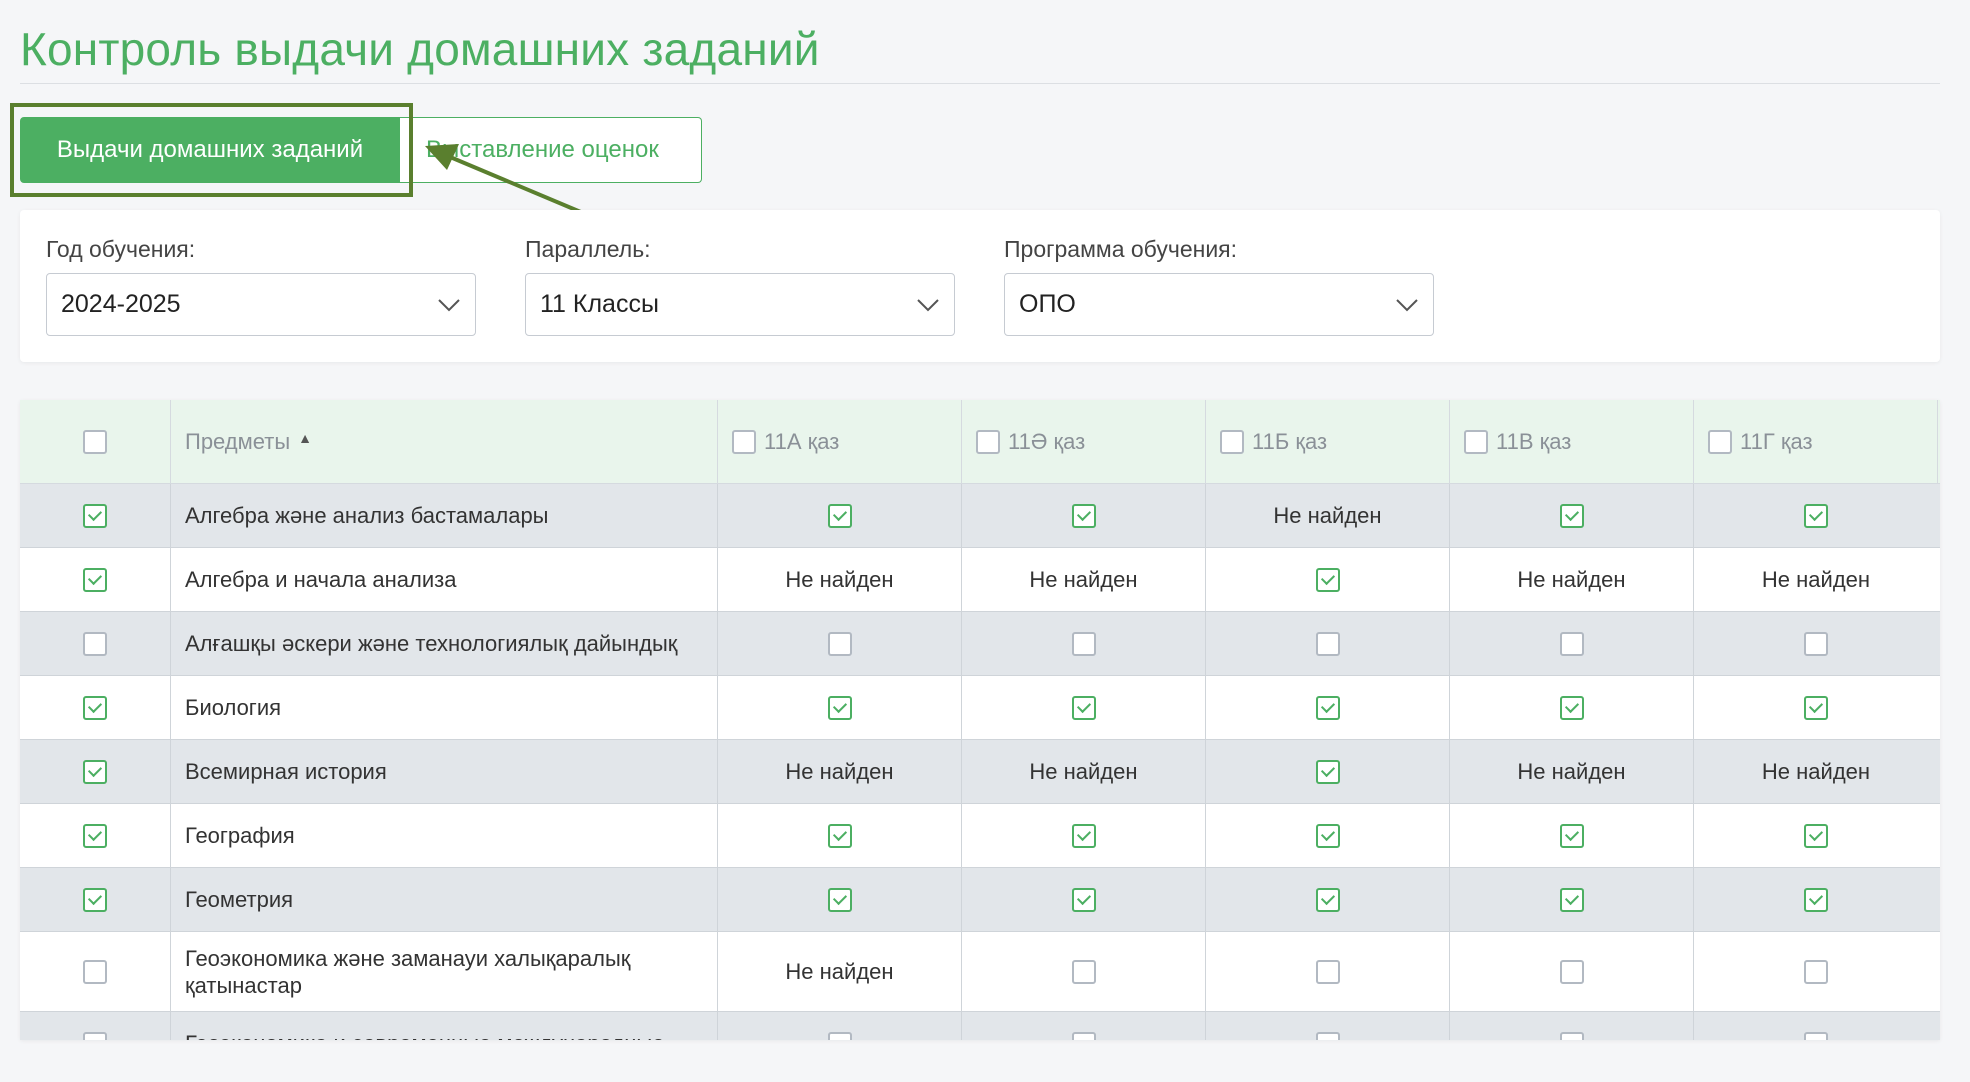  I want to click on header-class: 11А қаз, so click(840, 441).